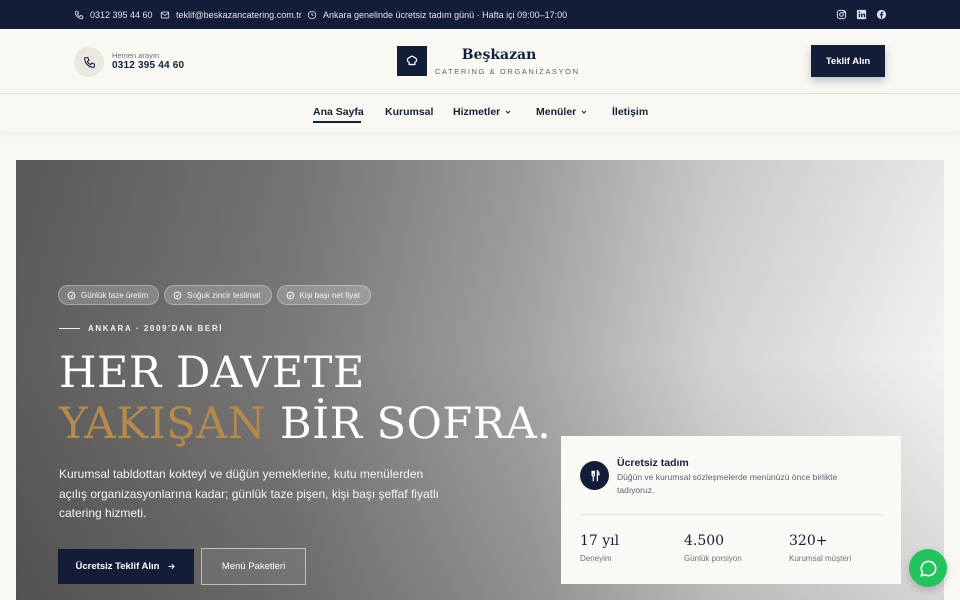 Image resolution: width=960 pixels, height=600 pixels. What do you see at coordinates (881, 14) in the screenshot?
I see `facebook-icon` at bounding box center [881, 14].